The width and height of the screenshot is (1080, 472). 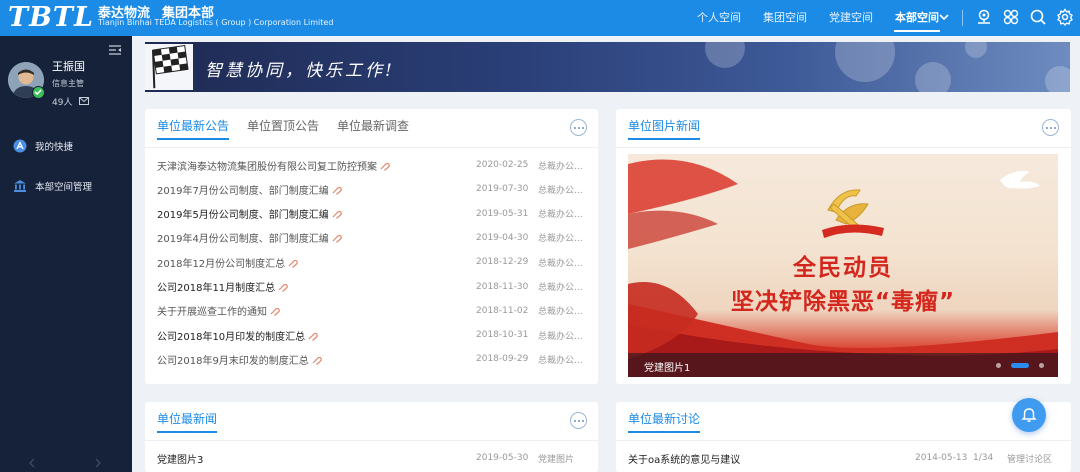 What do you see at coordinates (62, 101) in the screenshot?
I see `user-count: 49人` at bounding box center [62, 101].